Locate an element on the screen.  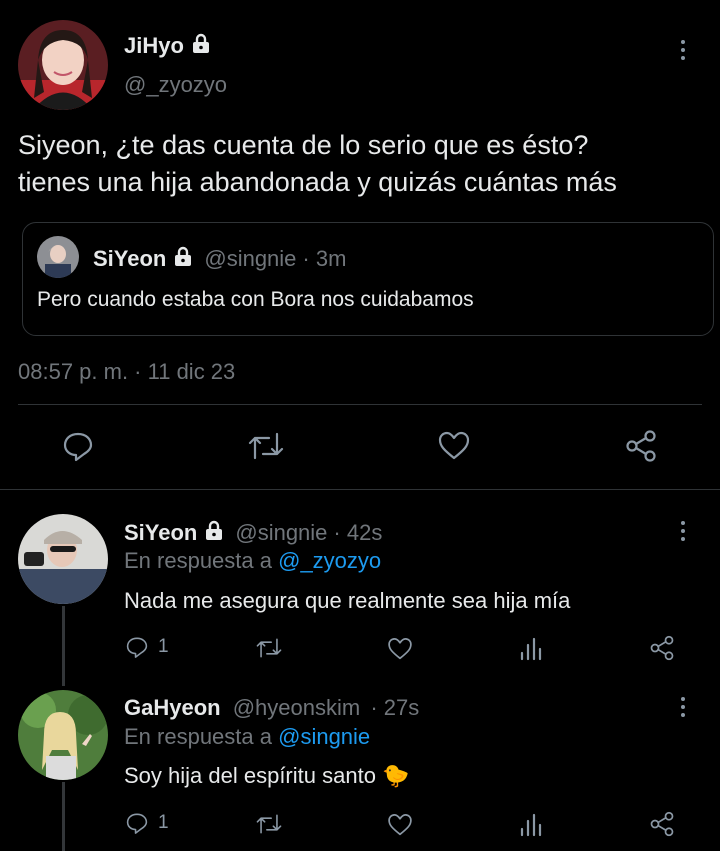
reply2-reply-count: 1 is located at coordinates (163, 822).